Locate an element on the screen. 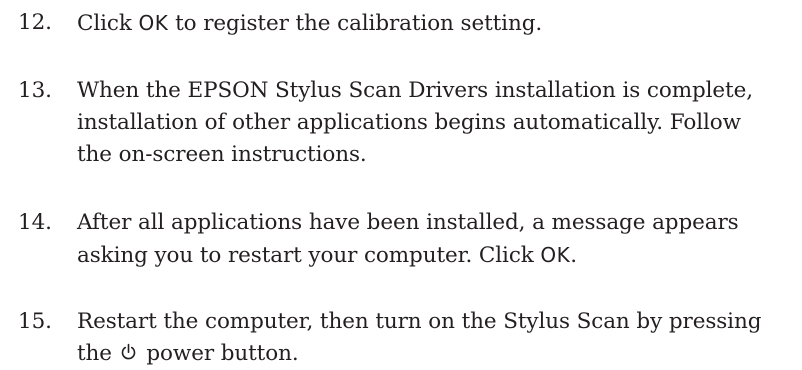  power-icon is located at coordinates (128, 352).